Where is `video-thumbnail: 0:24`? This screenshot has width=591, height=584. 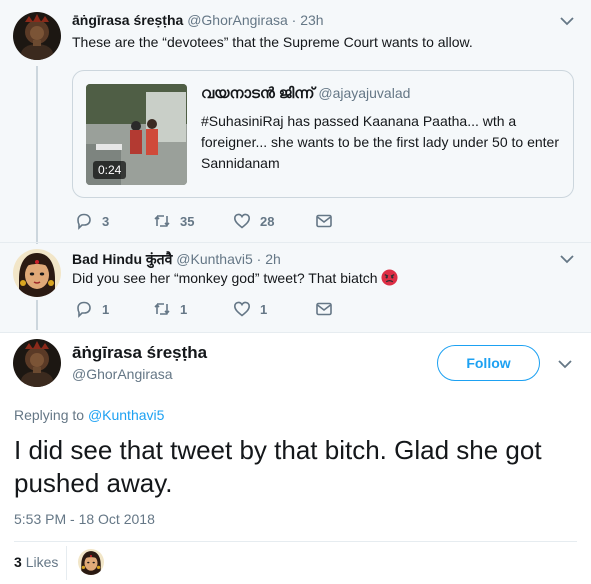
video-thumbnail: 0:24 is located at coordinates (136, 134).